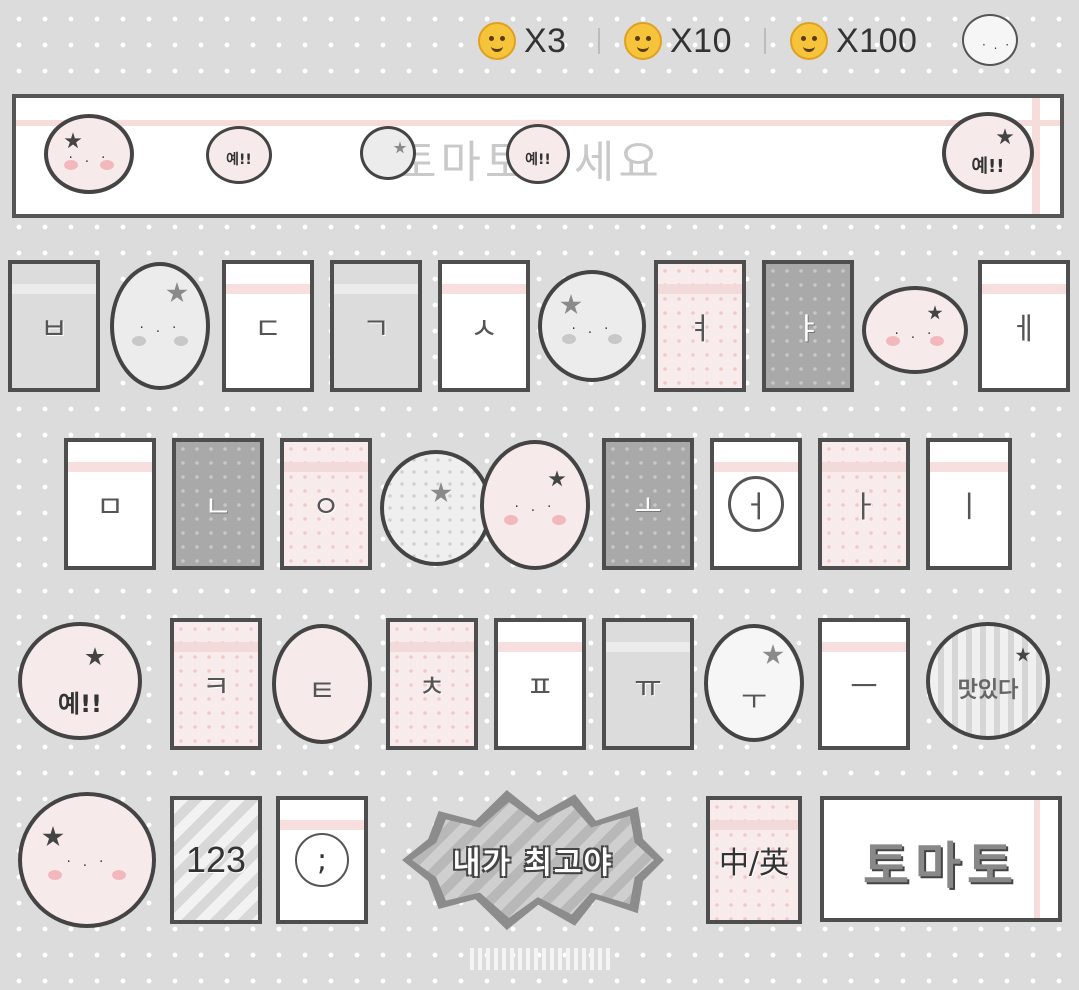 Image resolution: width=1079 pixels, height=990 pixels. I want to click on key-a: ㅏ, so click(864, 504).